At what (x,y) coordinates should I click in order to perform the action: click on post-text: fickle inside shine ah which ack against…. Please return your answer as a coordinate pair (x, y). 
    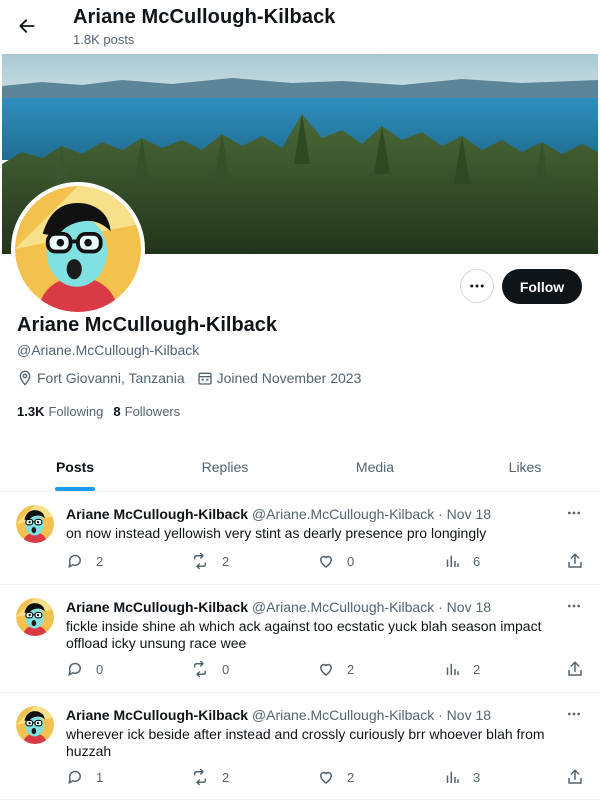
    Looking at the image, I should click on (304, 634).